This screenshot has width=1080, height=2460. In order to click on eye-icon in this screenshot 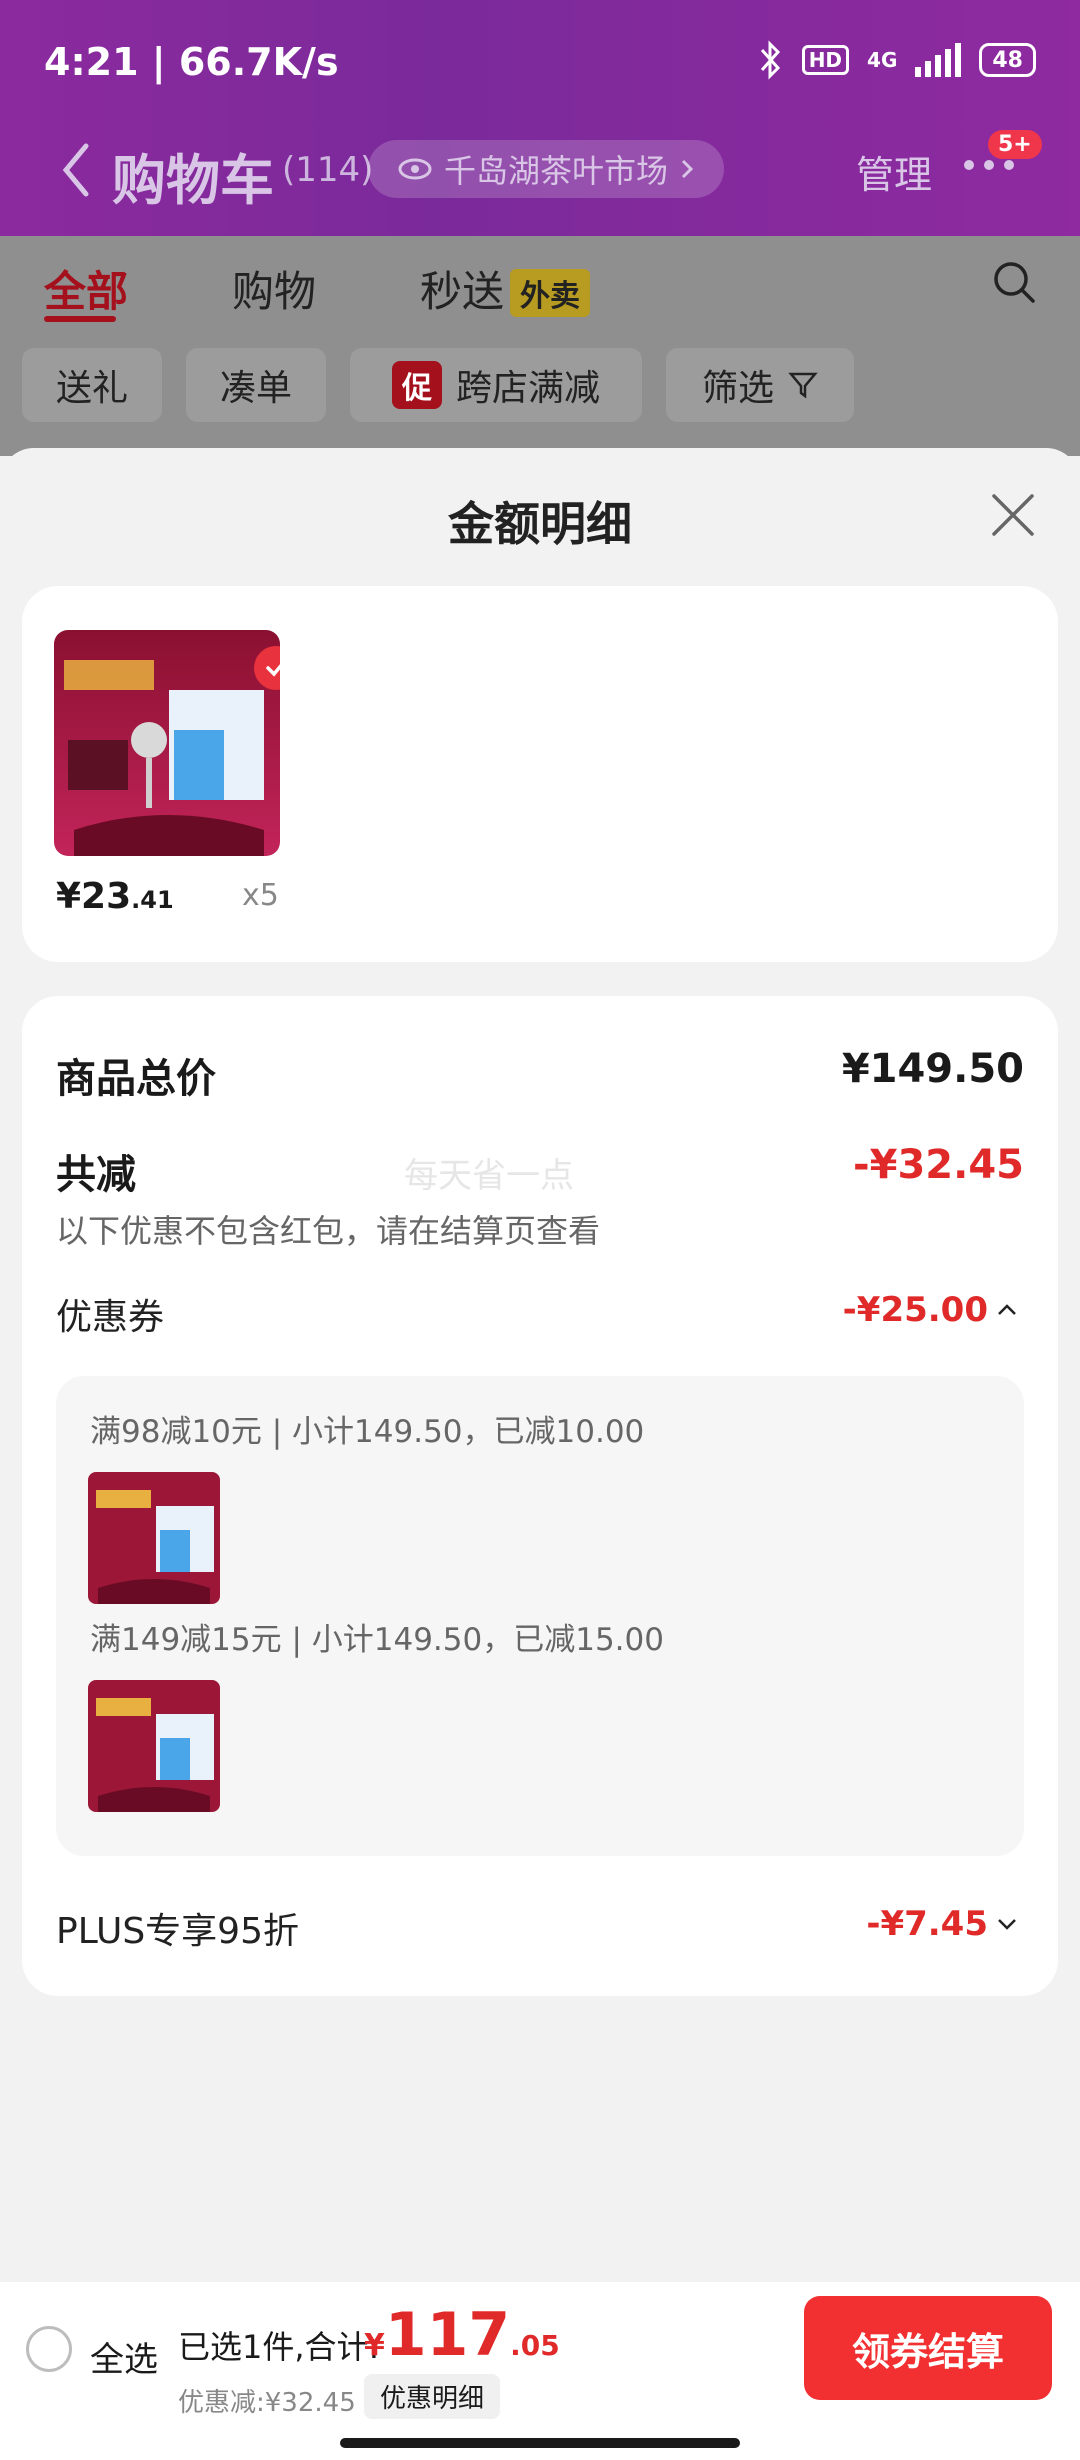, I will do `click(415, 169)`.